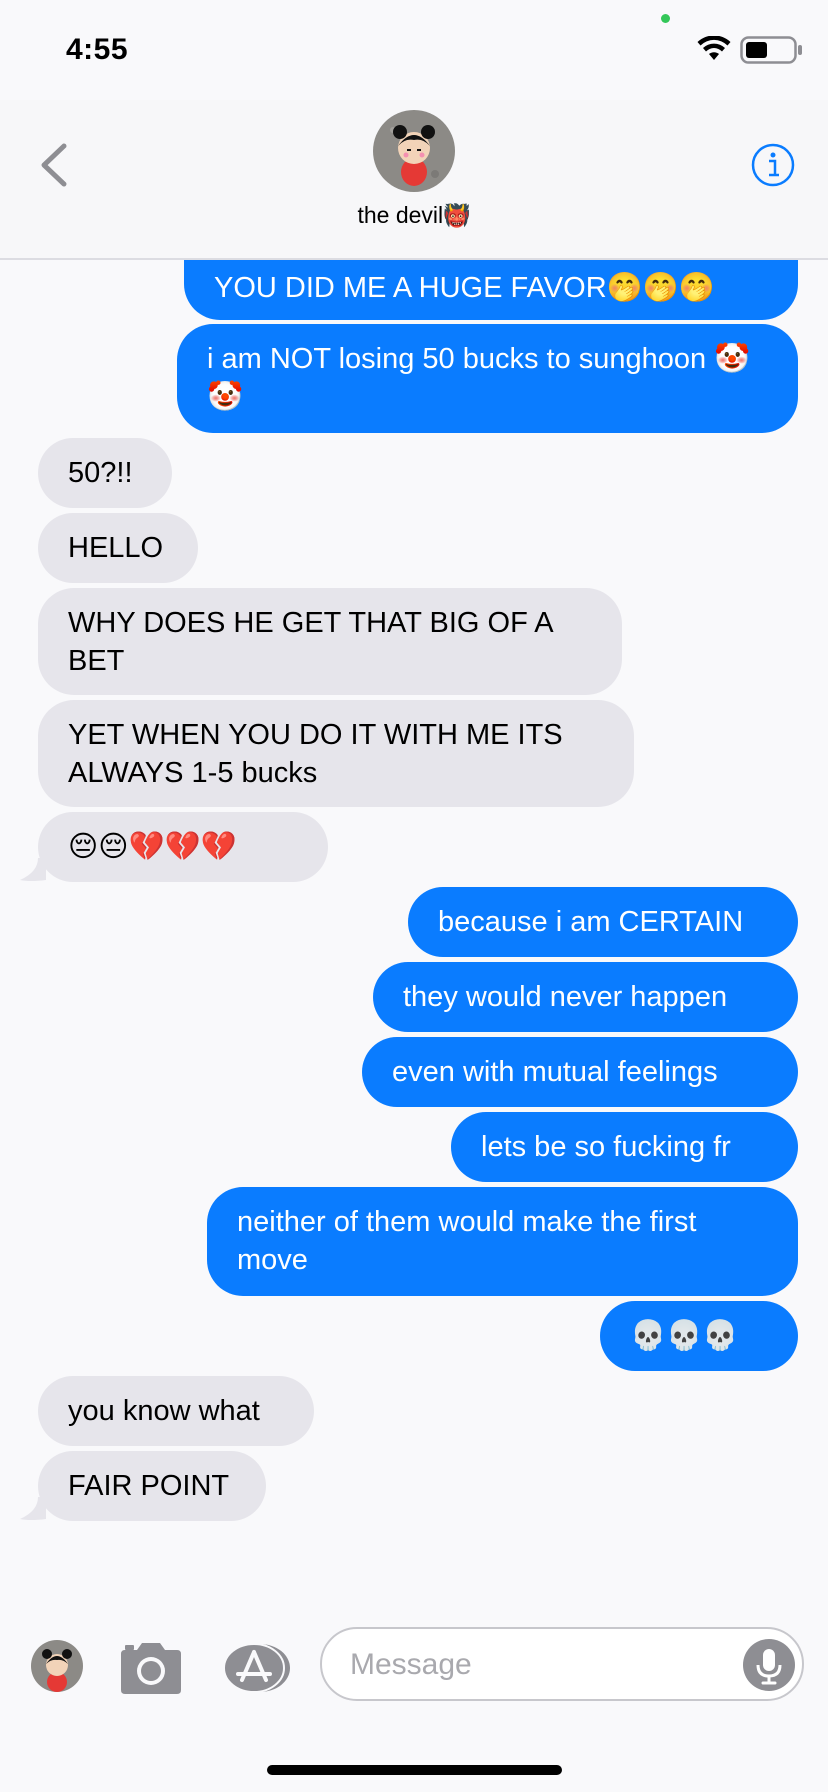 The height and width of the screenshot is (1792, 828). What do you see at coordinates (257, 1668) in the screenshot?
I see `app-store-icon` at bounding box center [257, 1668].